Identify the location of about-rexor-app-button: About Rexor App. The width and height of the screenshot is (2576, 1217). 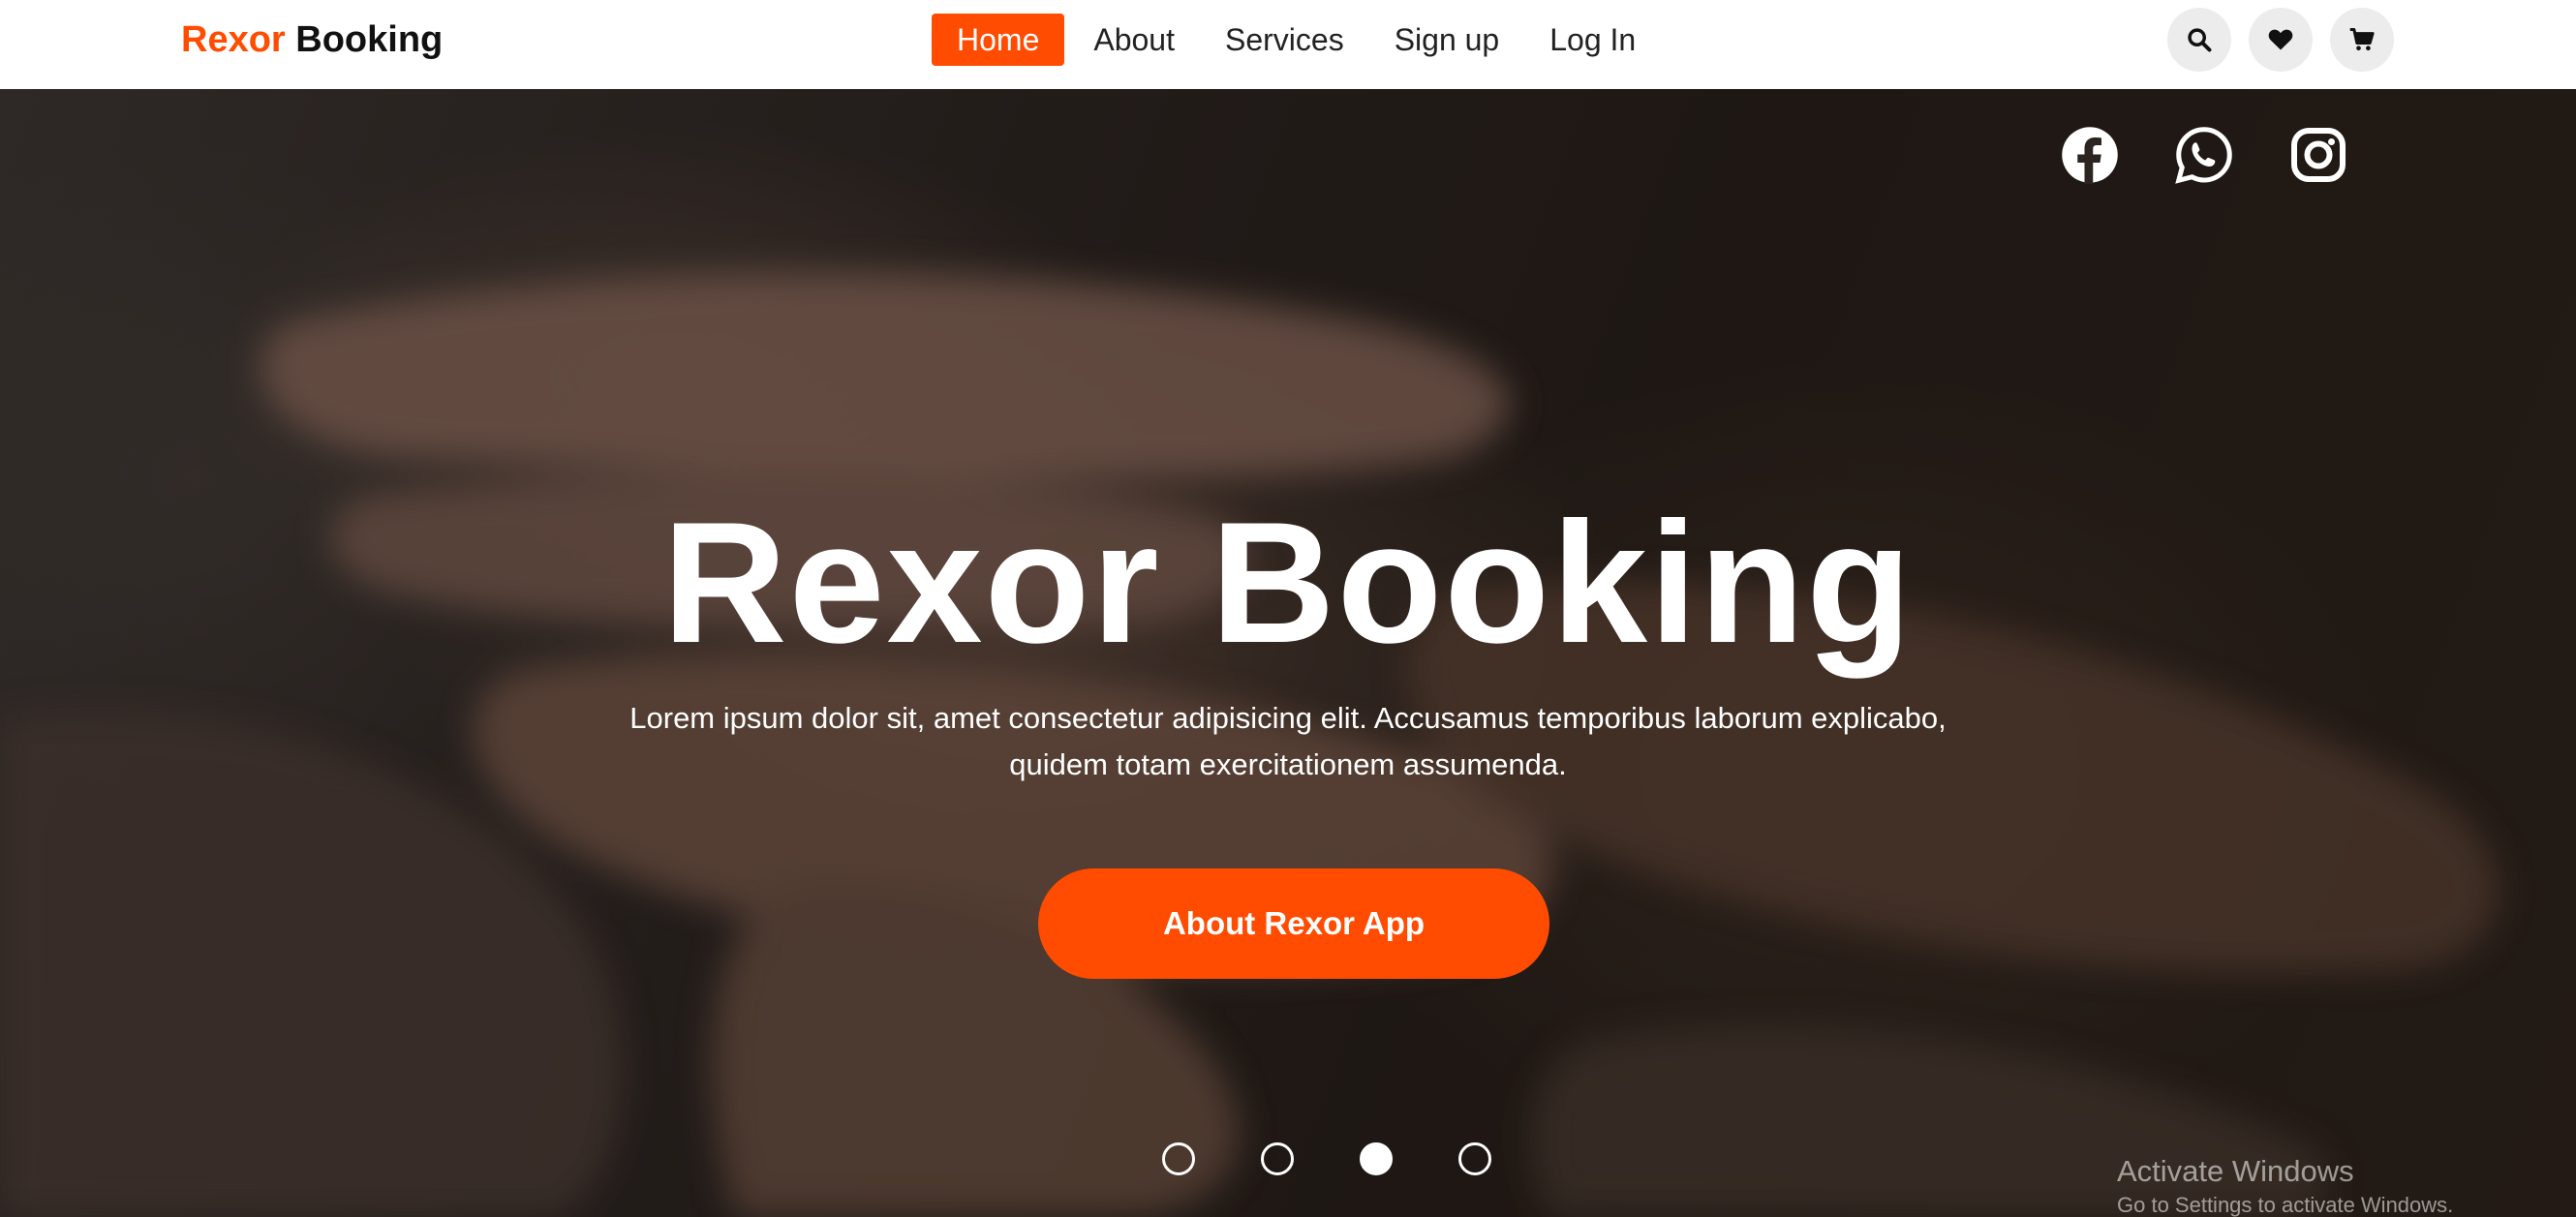
(1293, 924).